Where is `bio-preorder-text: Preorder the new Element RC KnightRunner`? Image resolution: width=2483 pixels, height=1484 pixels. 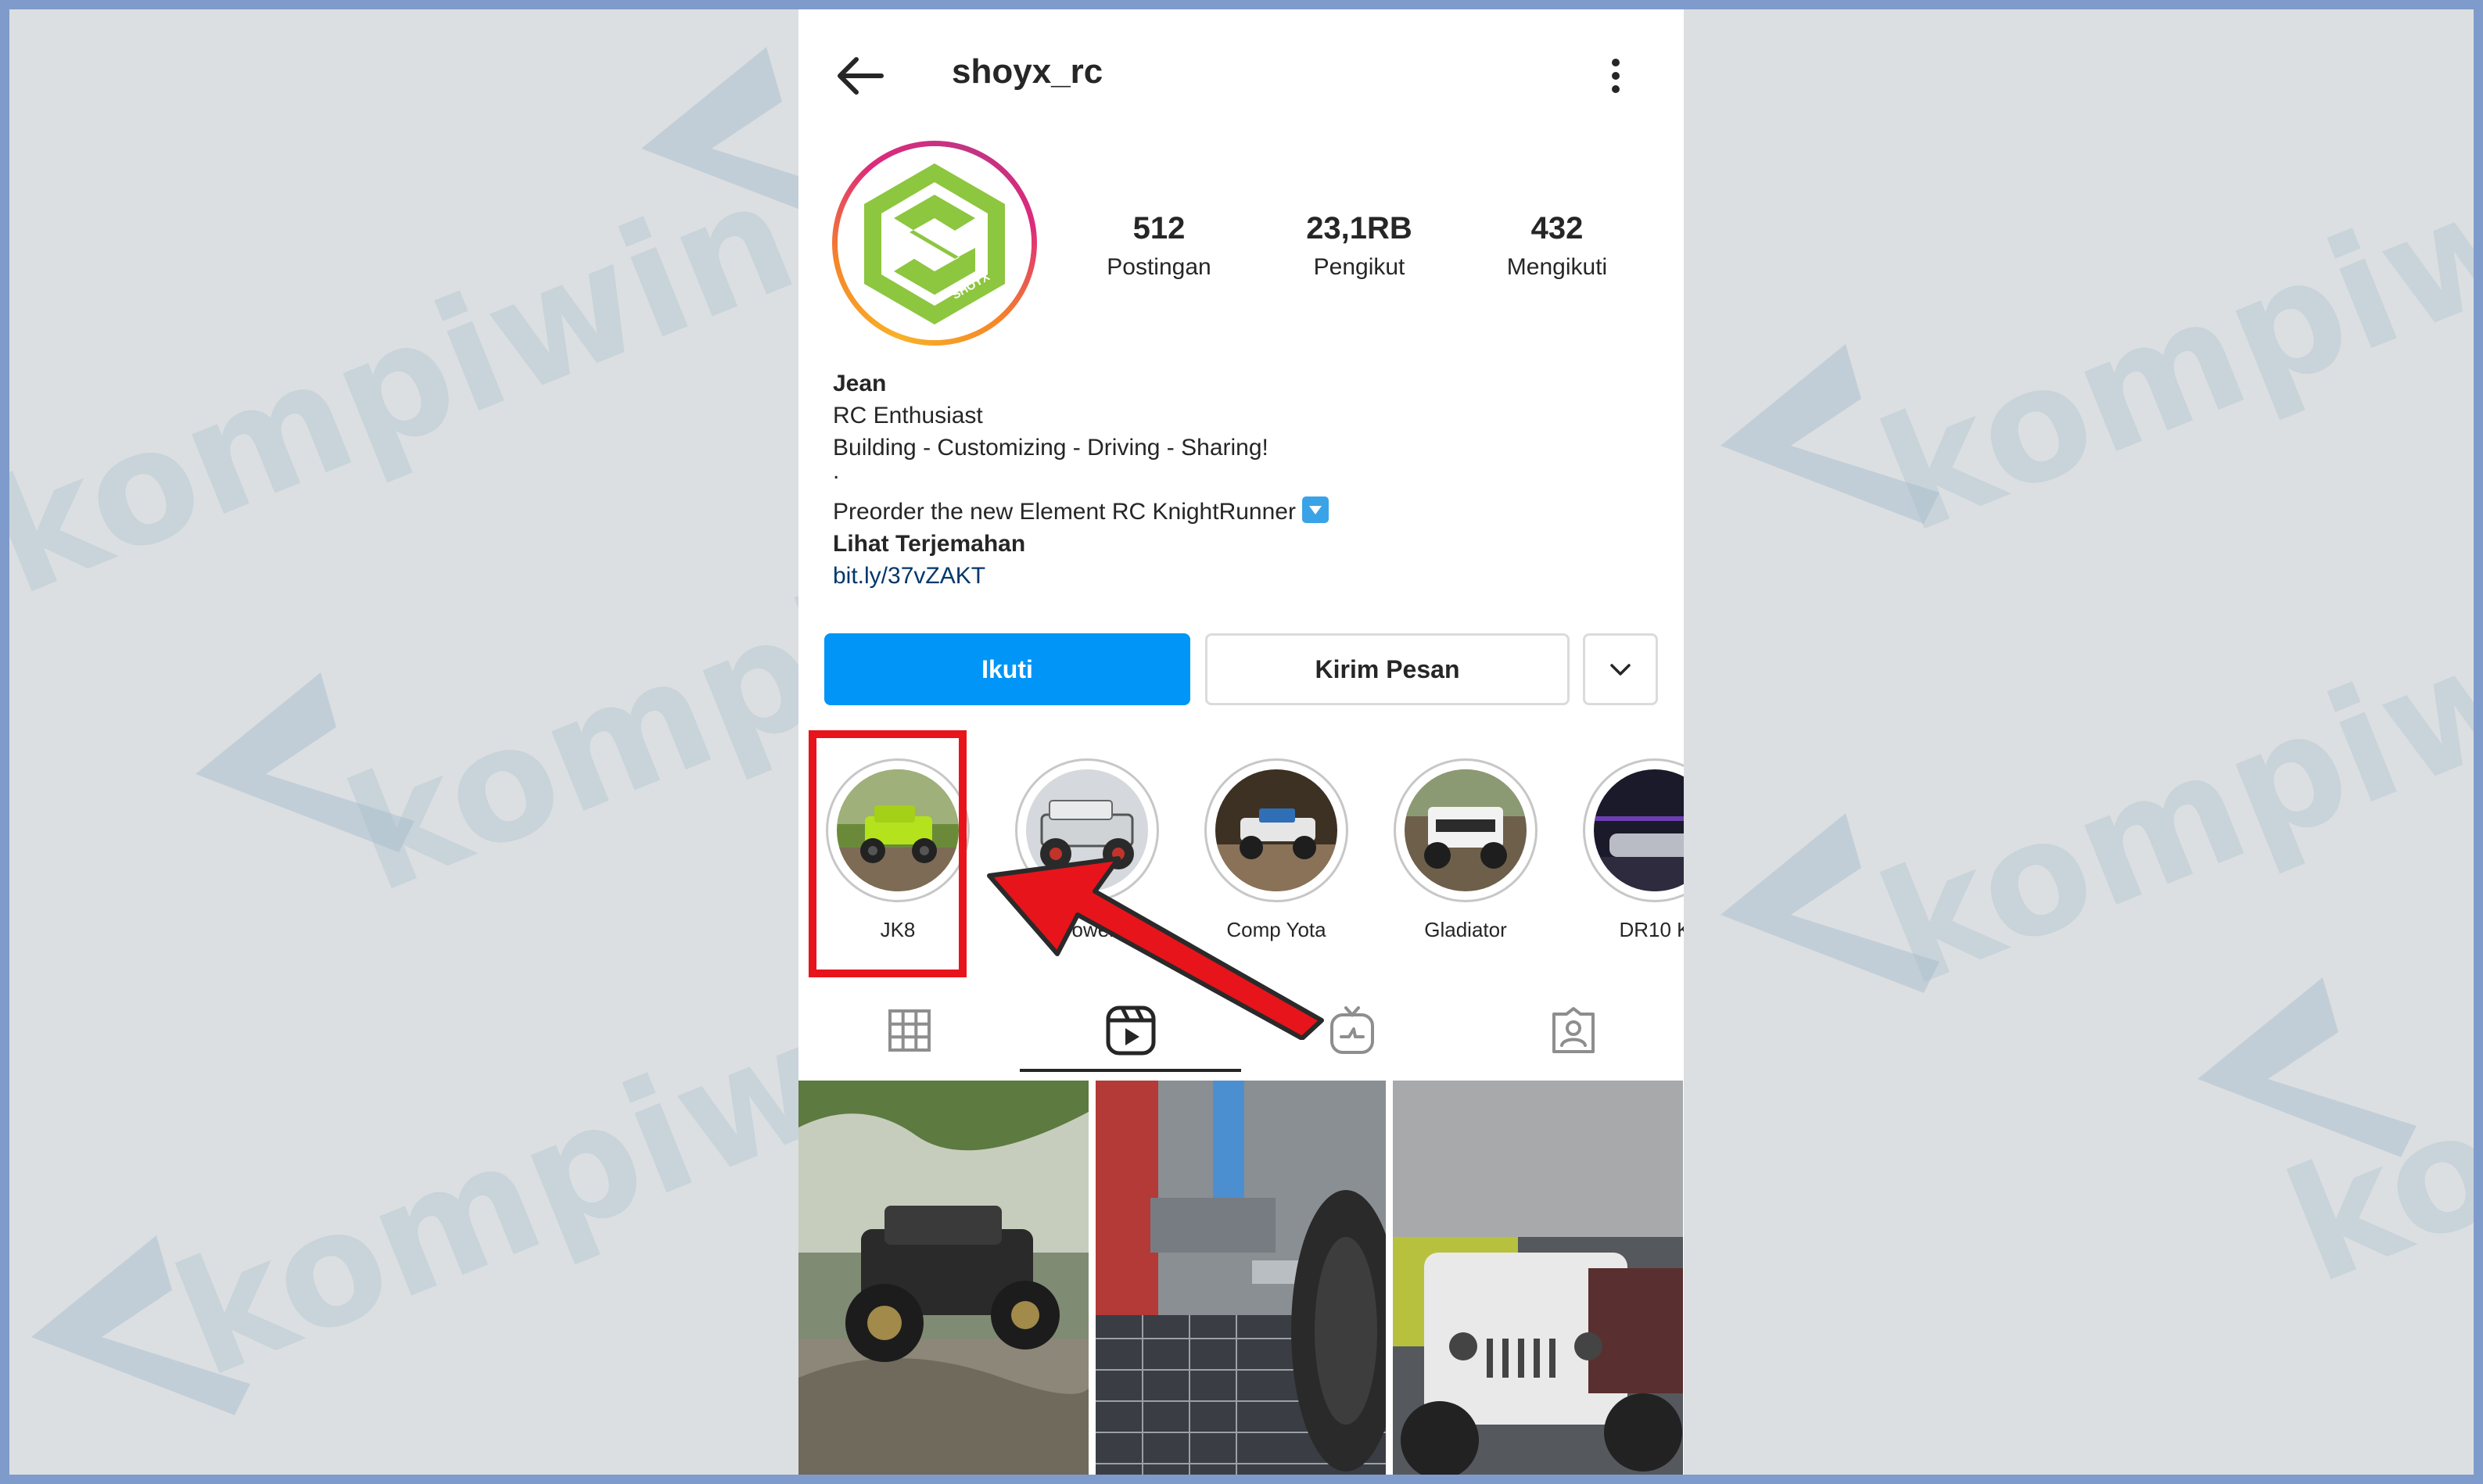
bio-preorder-text: Preorder the new Element RC KnightRunner is located at coordinates (1064, 512).